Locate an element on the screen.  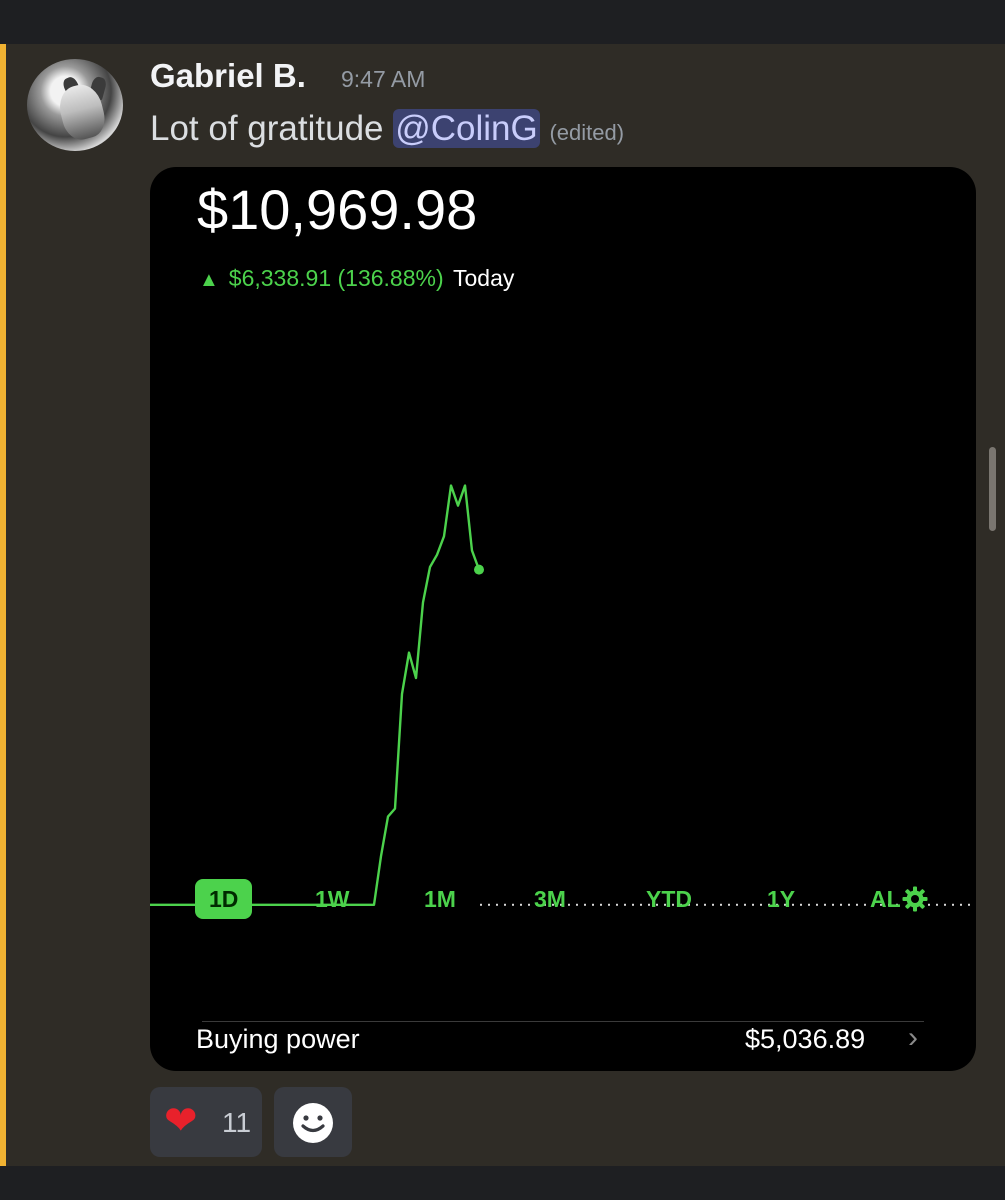
period-selector: 1D 1W 1M 3M YTD 1Y AL is located at coordinates (563, 901).